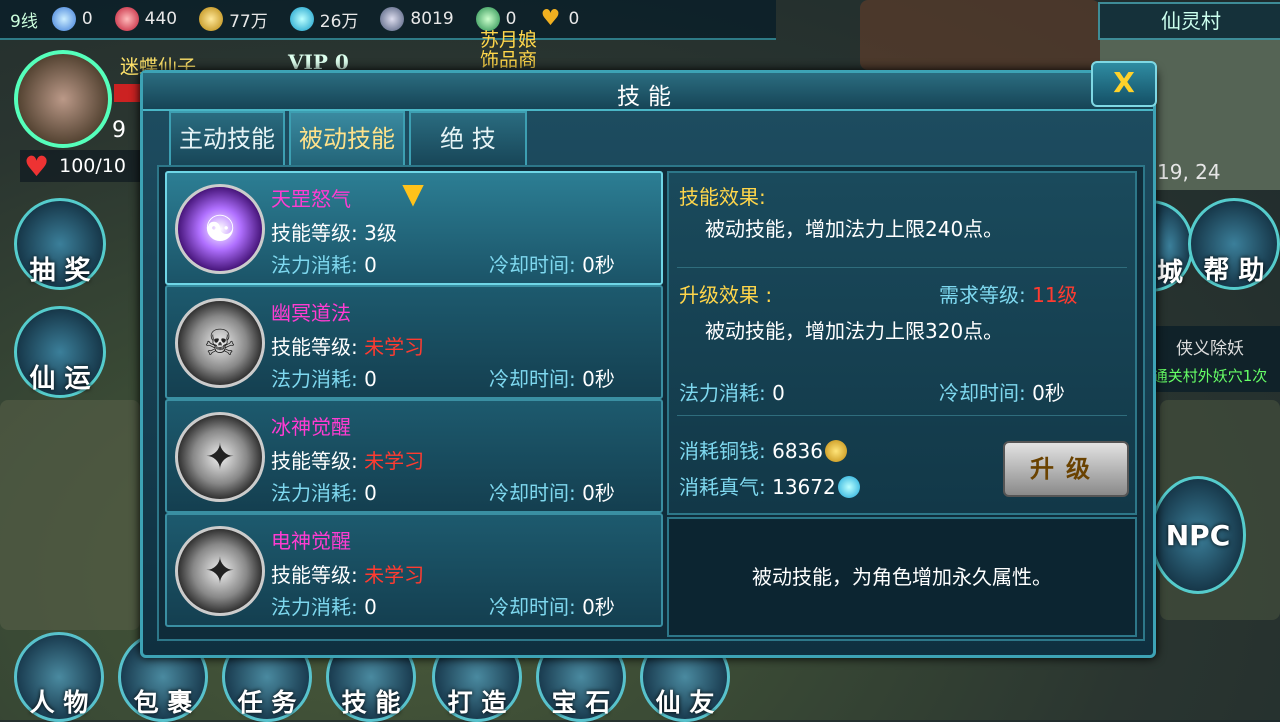 Image resolution: width=1280 pixels, height=722 pixels. I want to click on lottery-label: 抽 奖, so click(60, 271).